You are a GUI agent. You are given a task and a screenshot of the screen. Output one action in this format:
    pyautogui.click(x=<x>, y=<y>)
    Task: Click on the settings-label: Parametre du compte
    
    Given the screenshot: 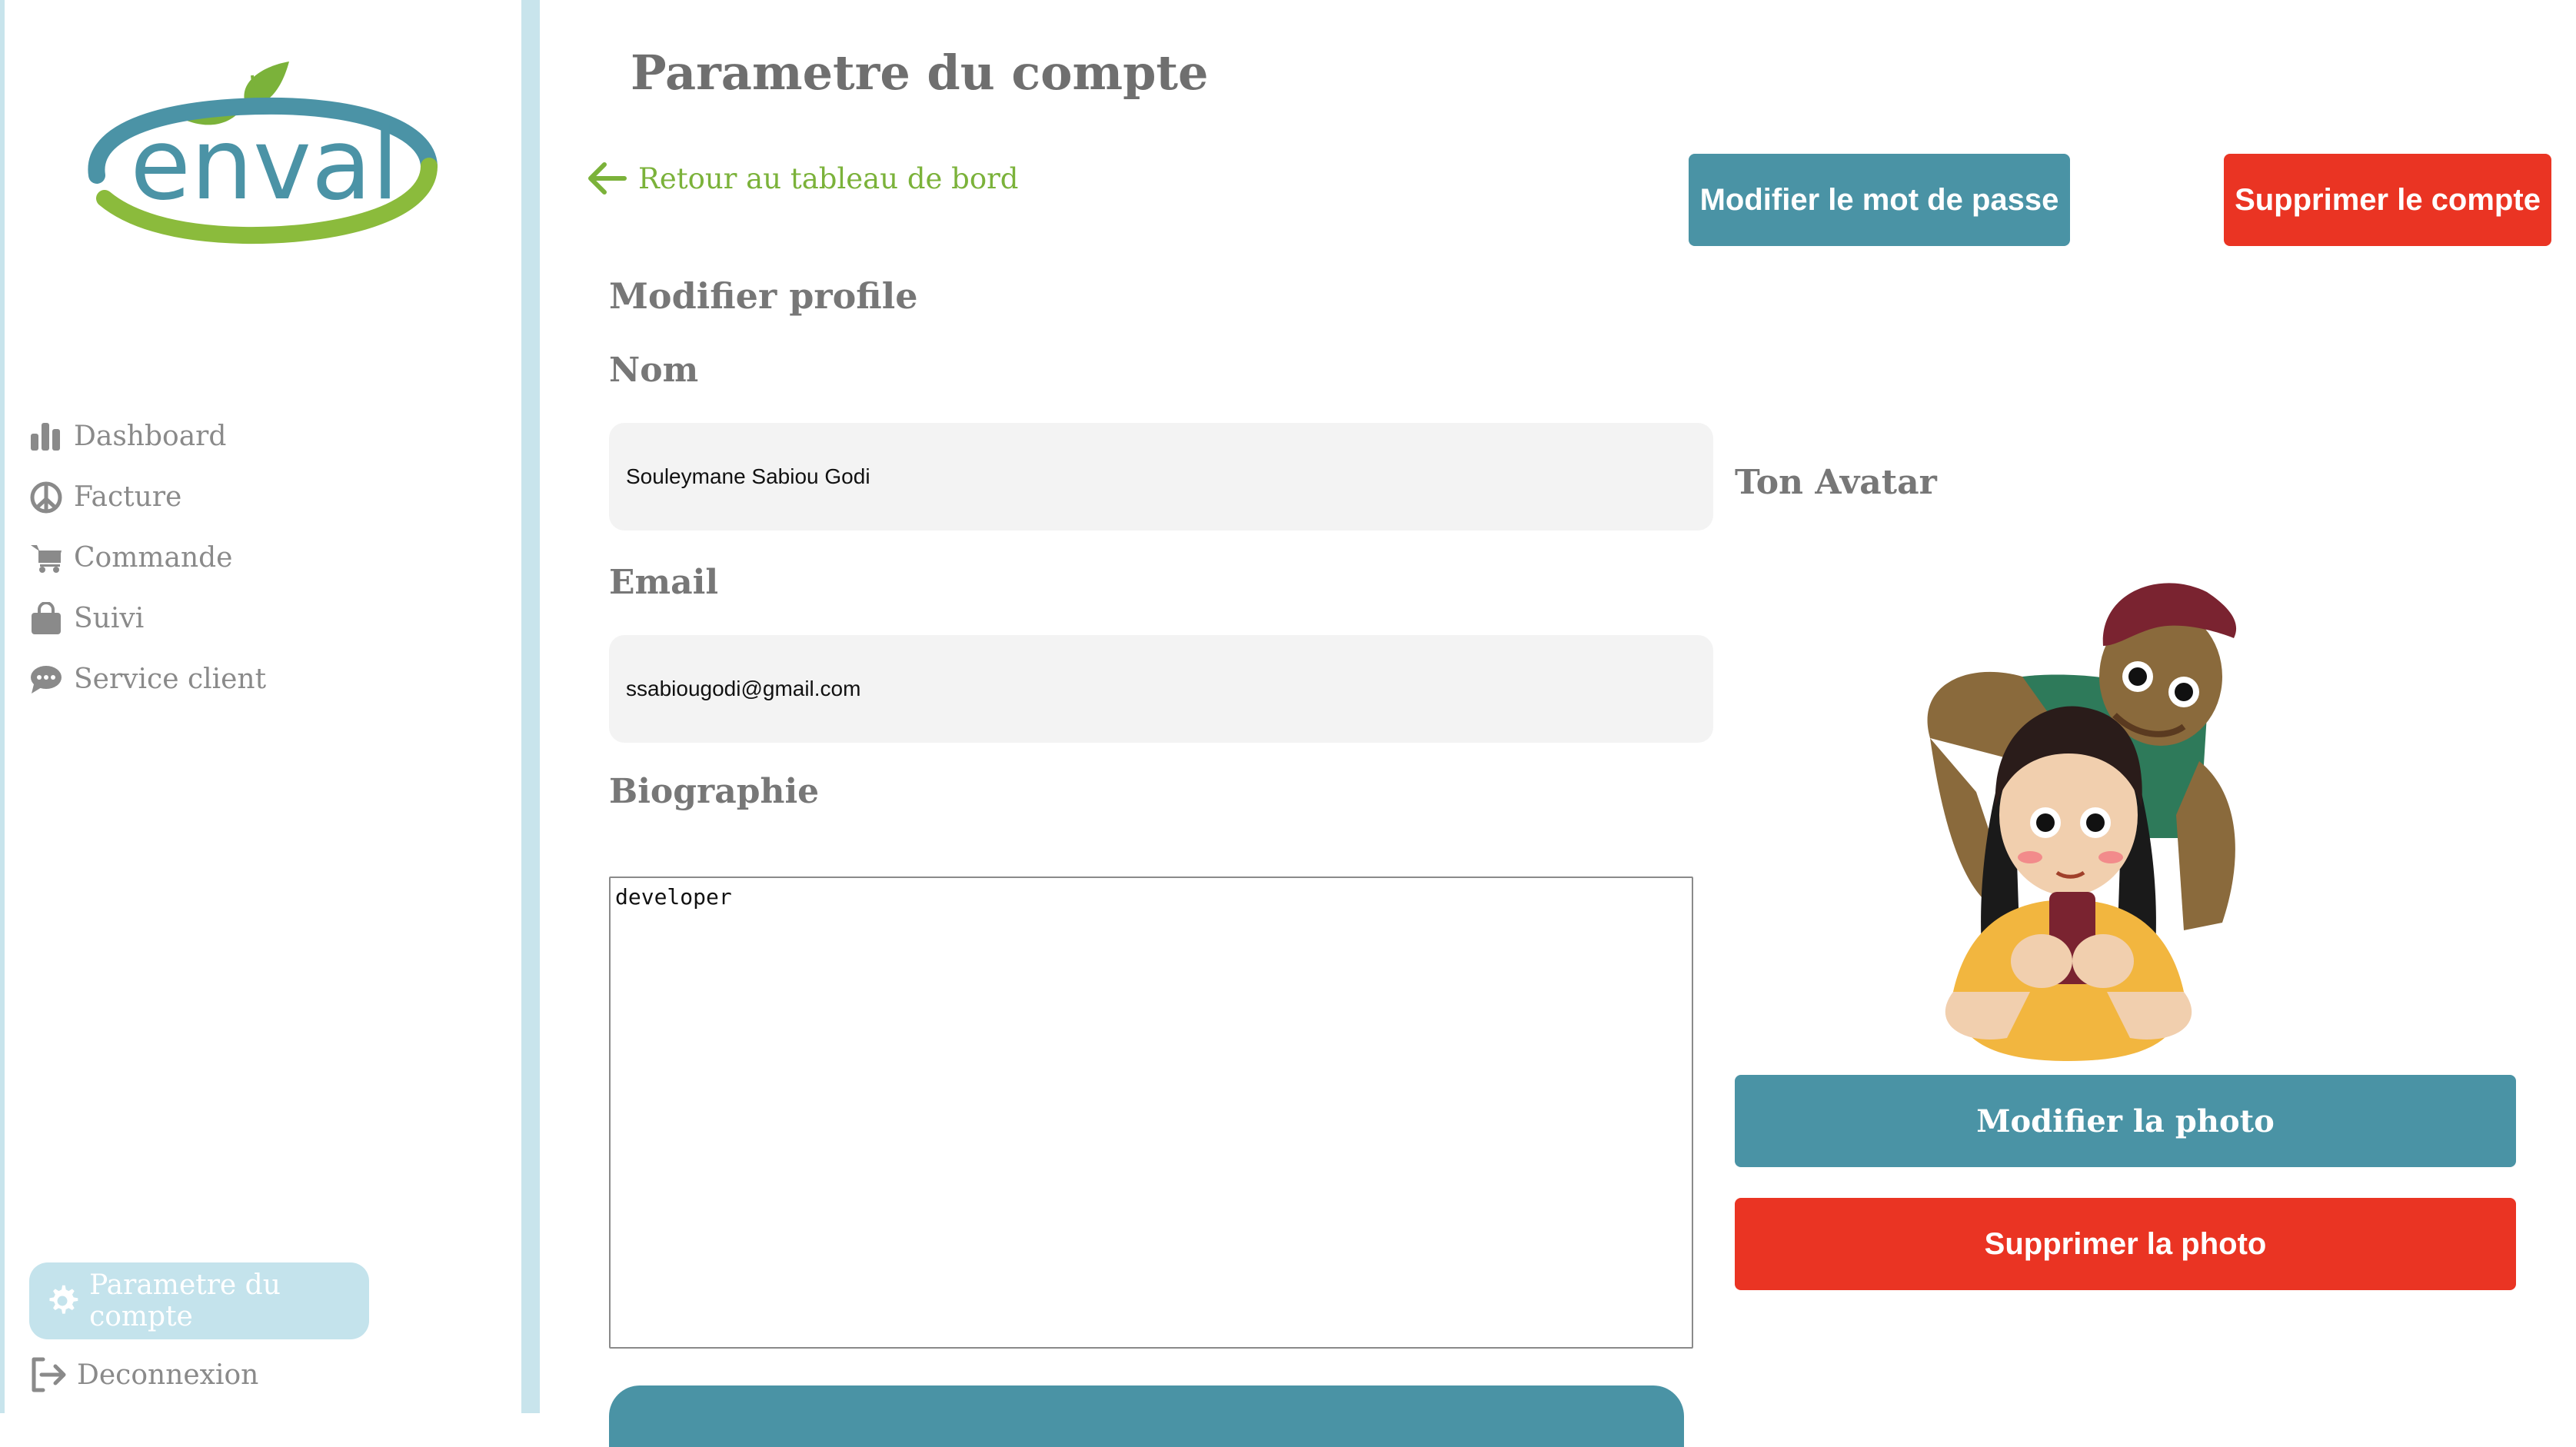 What is the action you would take?
    pyautogui.click(x=185, y=1300)
    